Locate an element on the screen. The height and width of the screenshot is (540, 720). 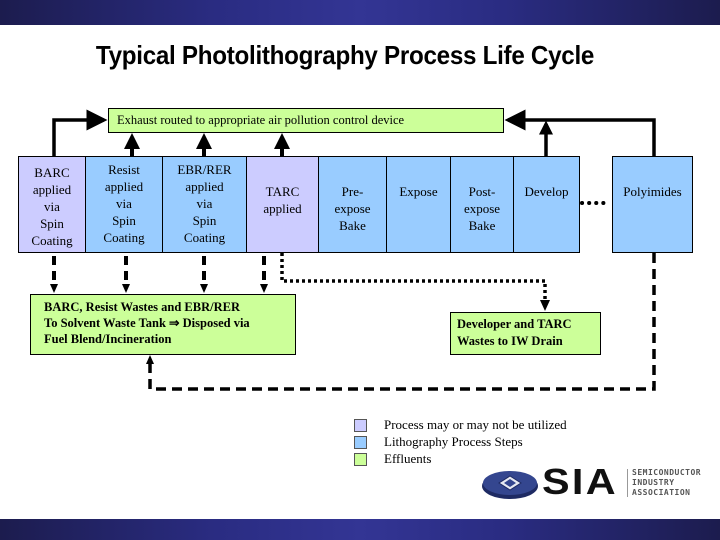
step-polyimides: Polyimides is located at coordinates (652, 204).